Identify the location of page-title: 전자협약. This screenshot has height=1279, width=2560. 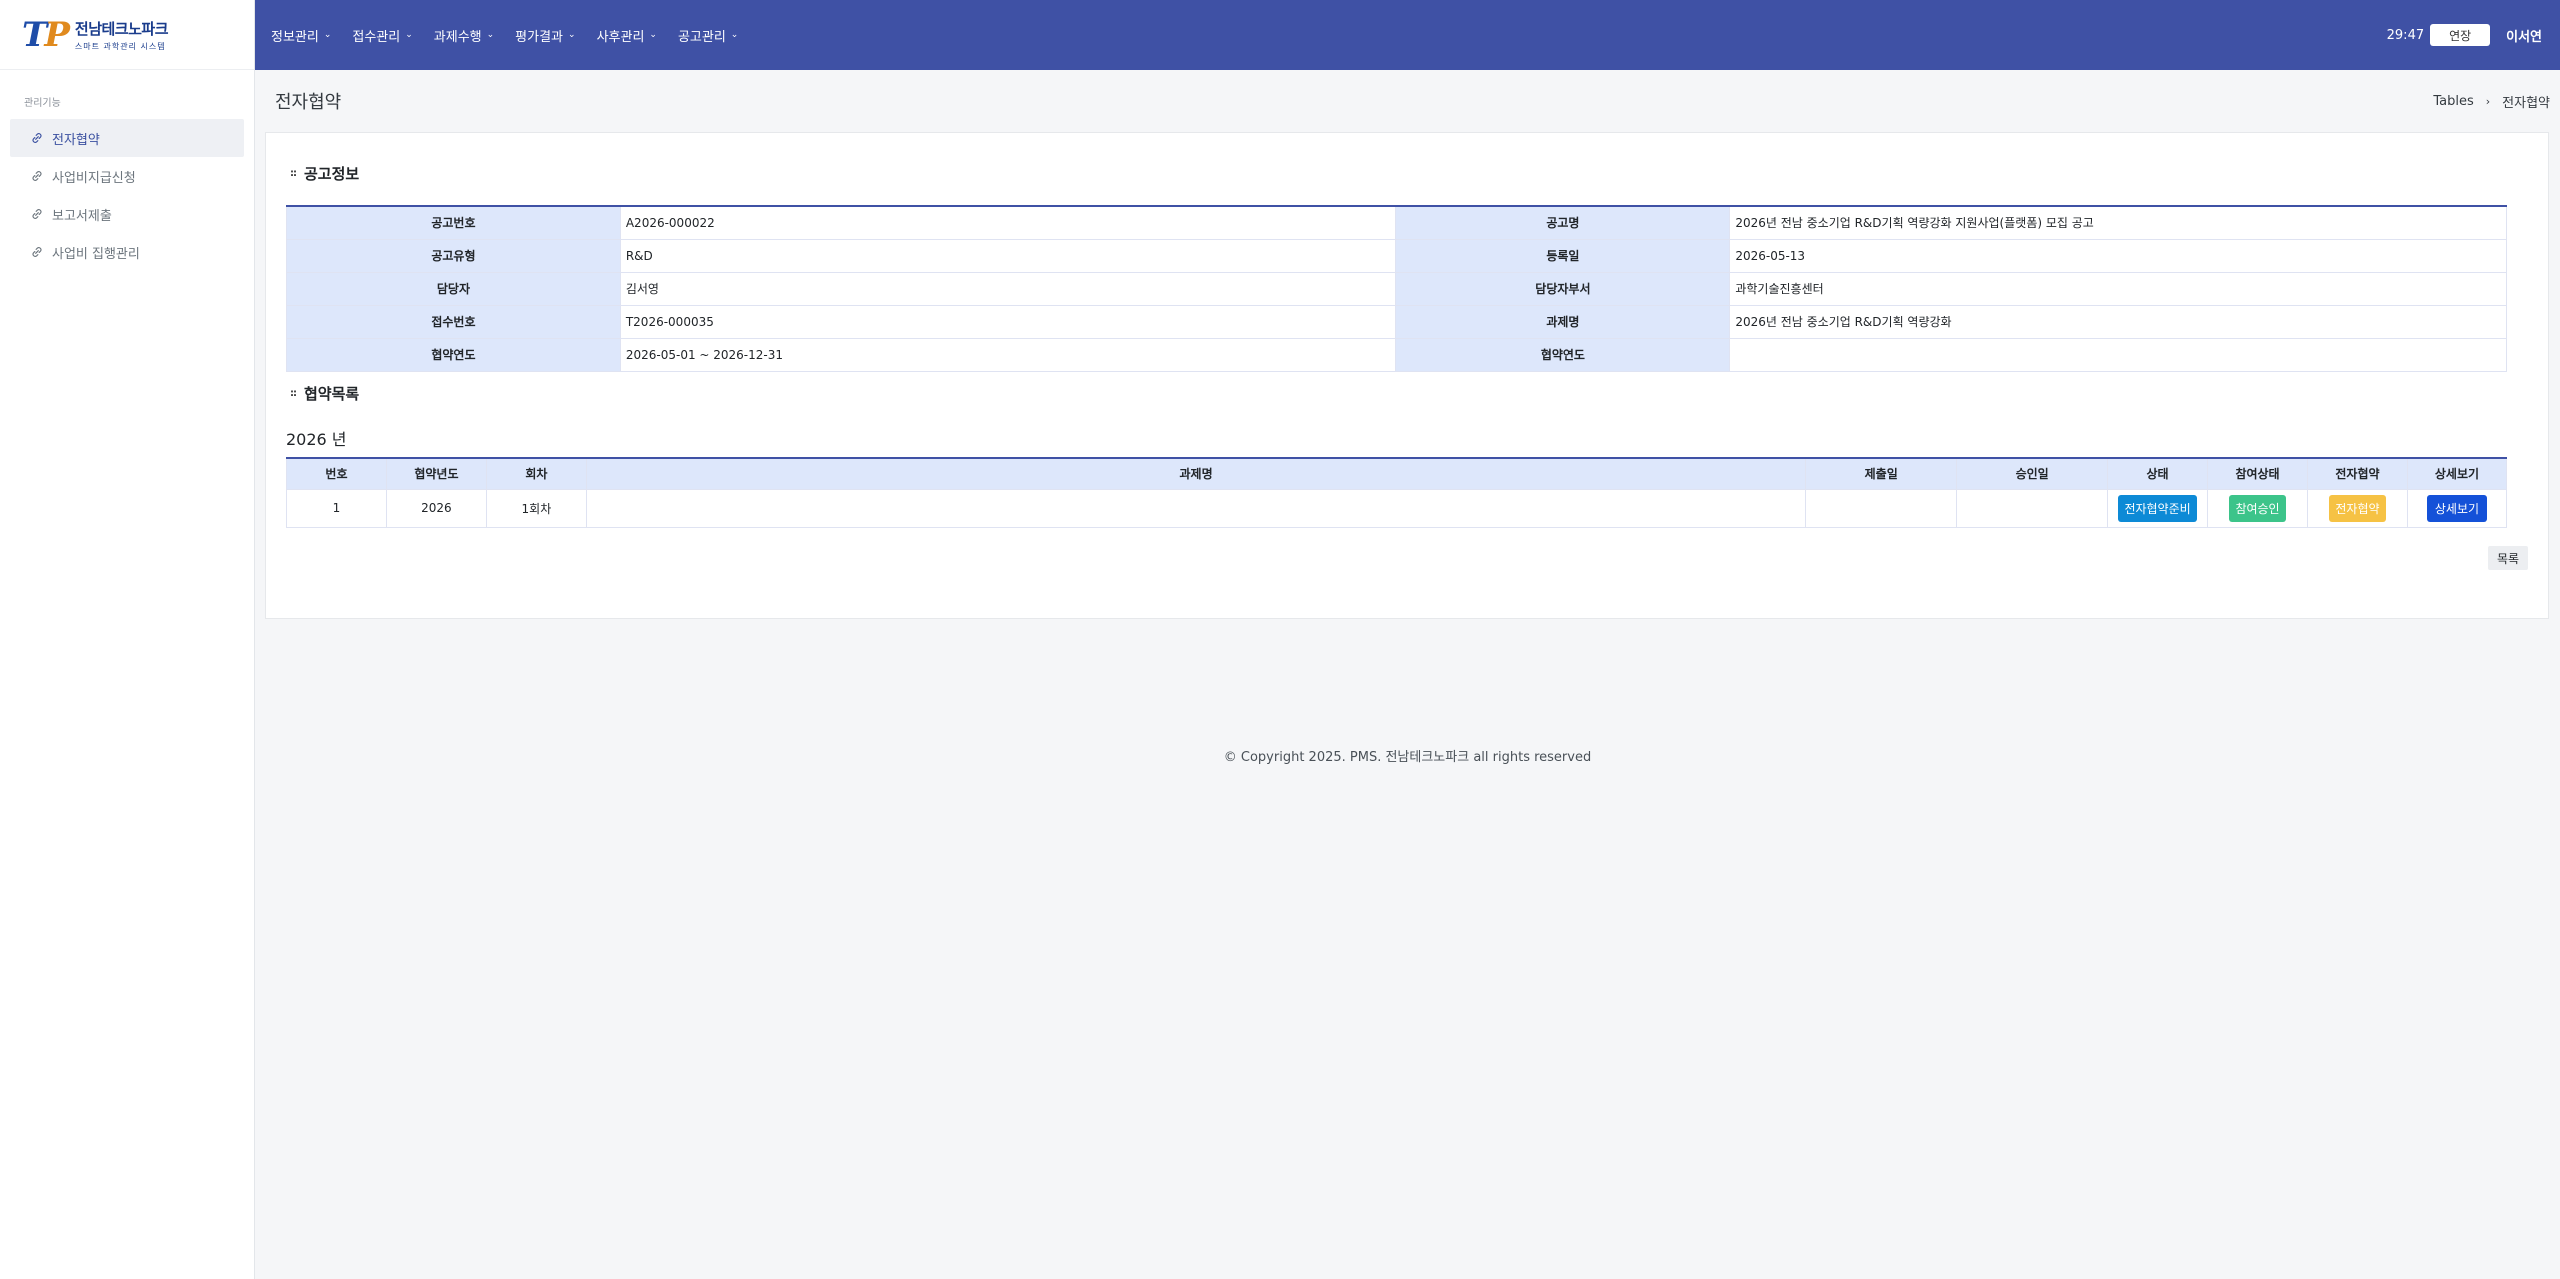
(308, 102).